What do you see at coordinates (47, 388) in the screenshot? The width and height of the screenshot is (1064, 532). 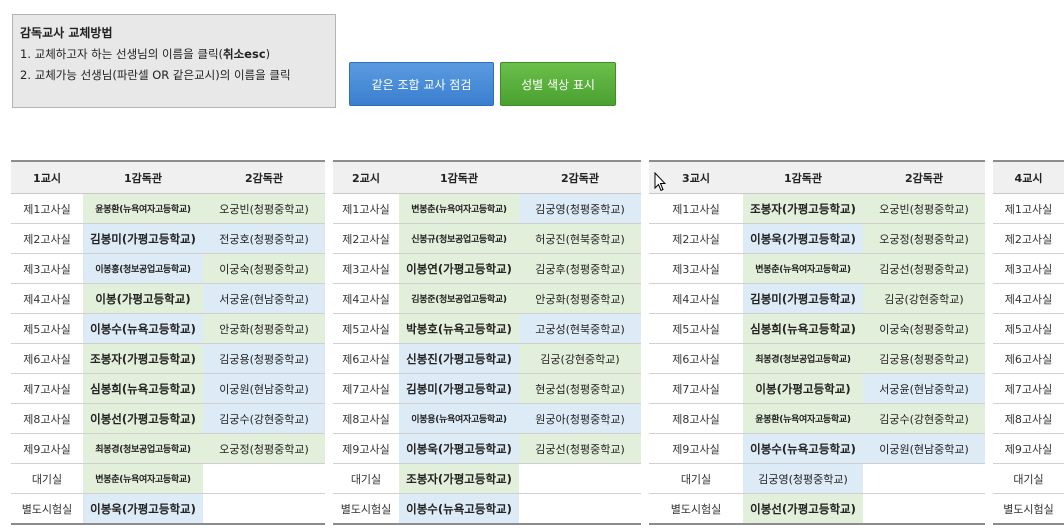 I see `room-label: 제7고사실` at bounding box center [47, 388].